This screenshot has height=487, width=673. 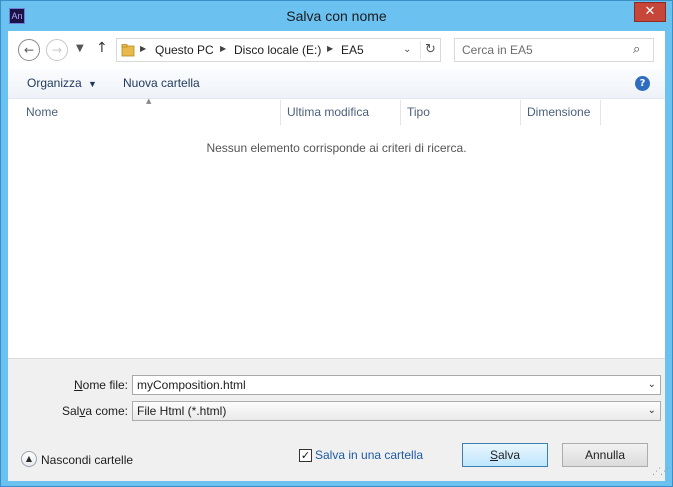 I want to click on breadcrumb-ea5: EA5, so click(x=352, y=50).